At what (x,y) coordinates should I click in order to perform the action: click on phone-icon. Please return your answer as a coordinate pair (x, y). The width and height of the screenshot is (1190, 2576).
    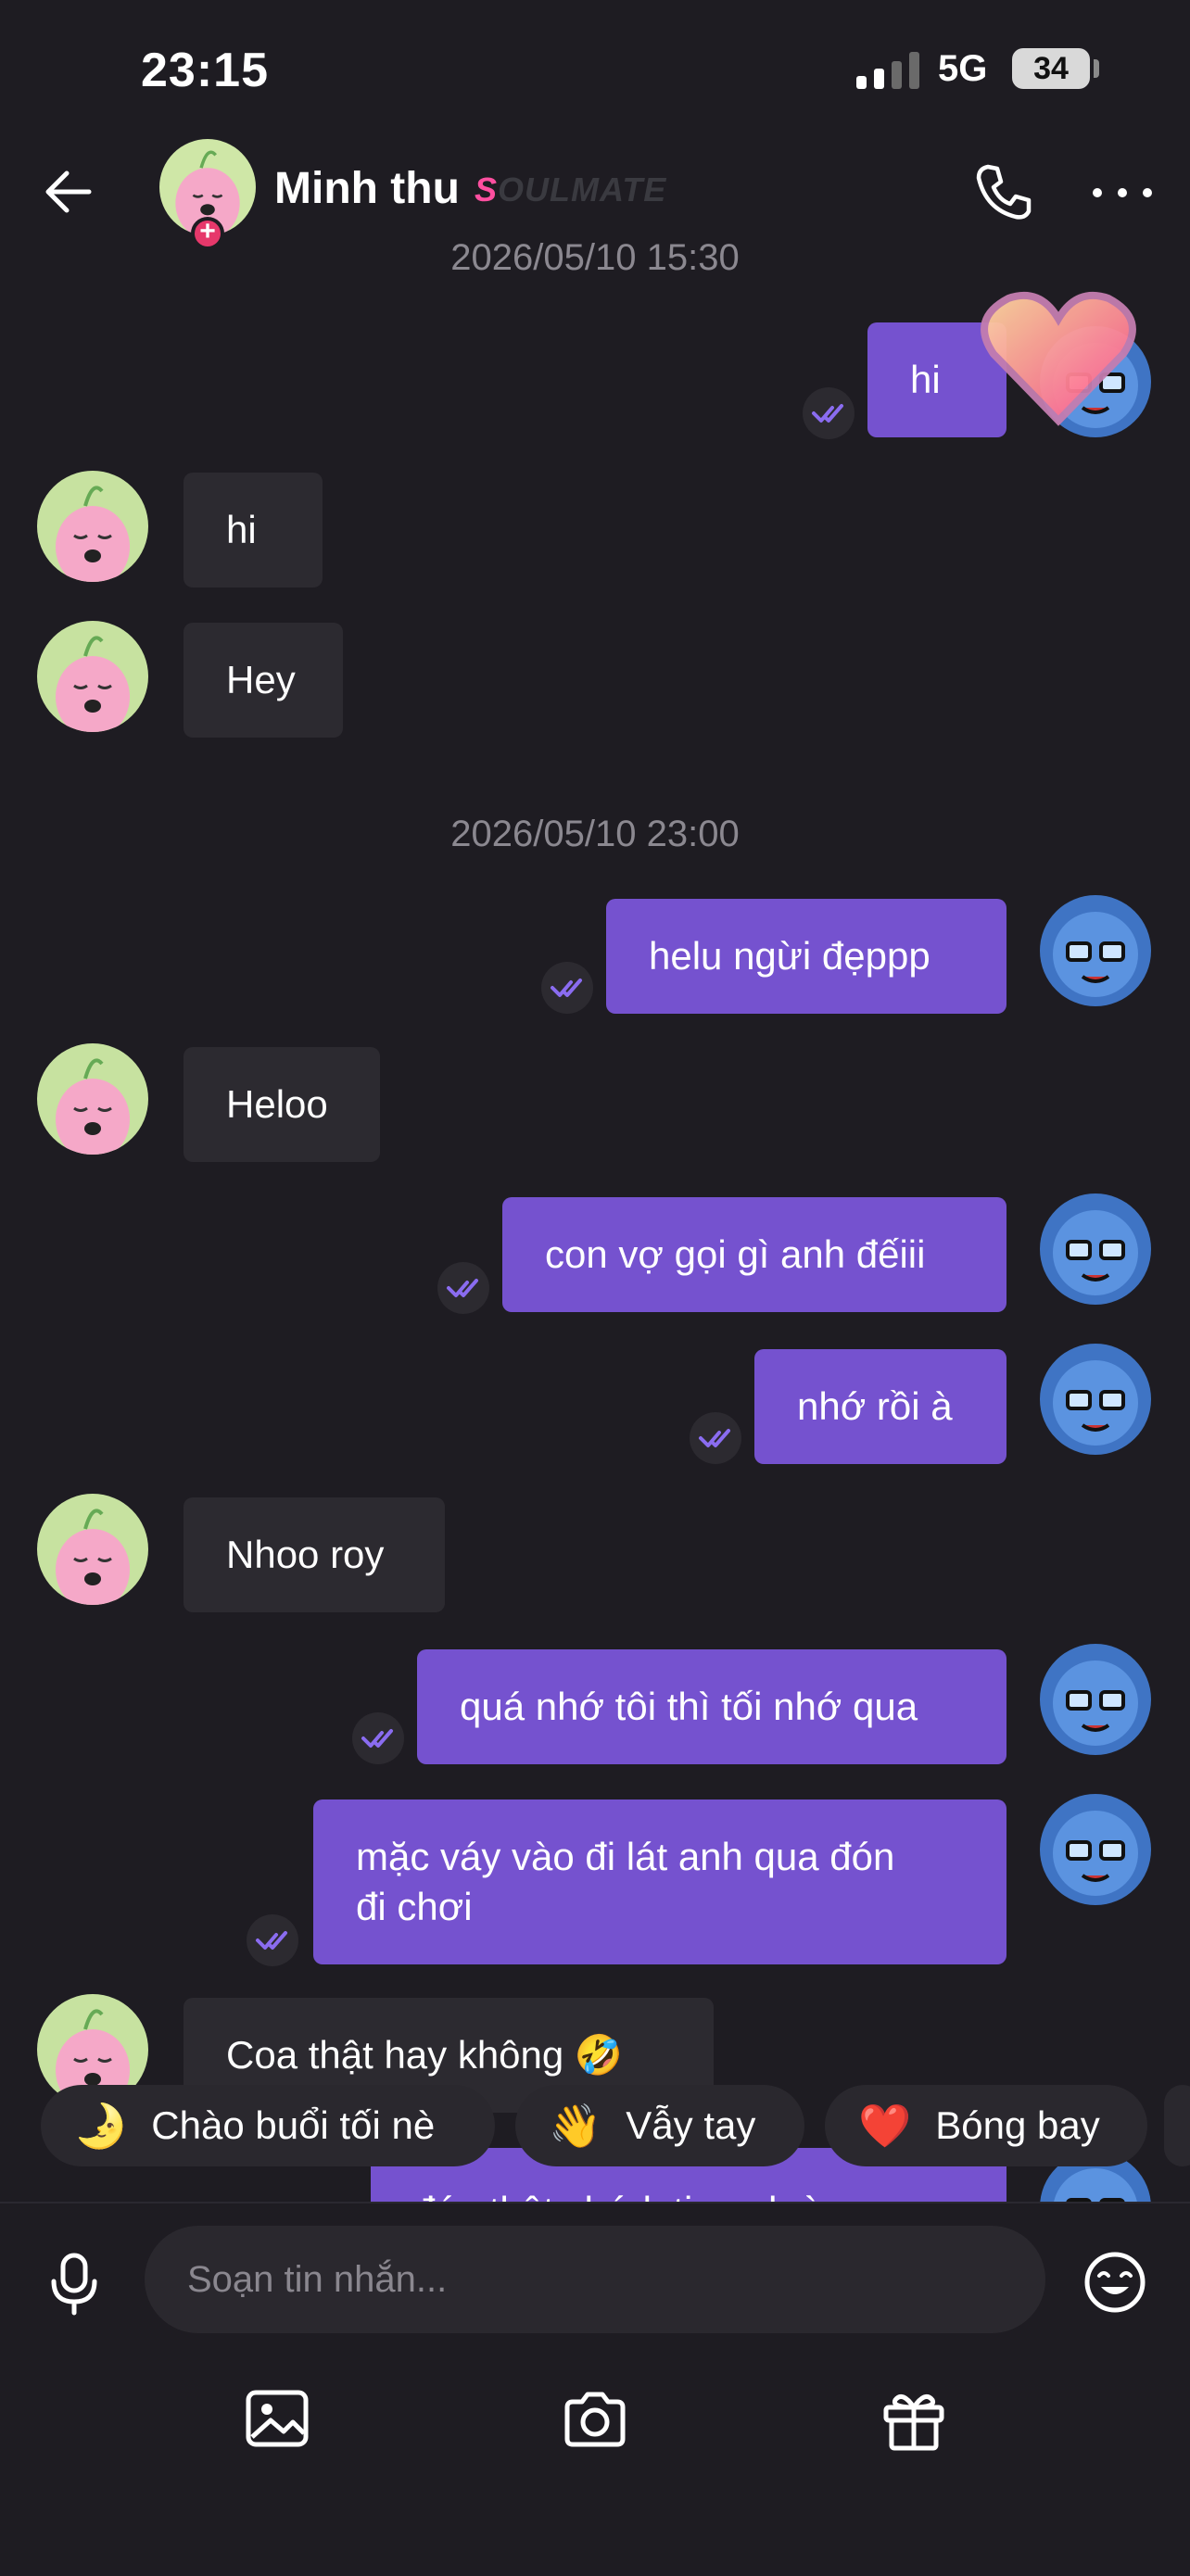
    Looking at the image, I should click on (1003, 192).